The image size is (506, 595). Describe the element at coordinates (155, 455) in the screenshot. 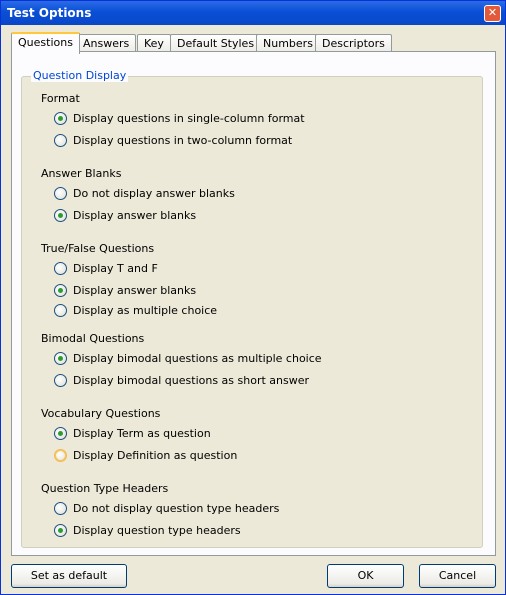

I see `radio-label: Display Definition as question` at that location.